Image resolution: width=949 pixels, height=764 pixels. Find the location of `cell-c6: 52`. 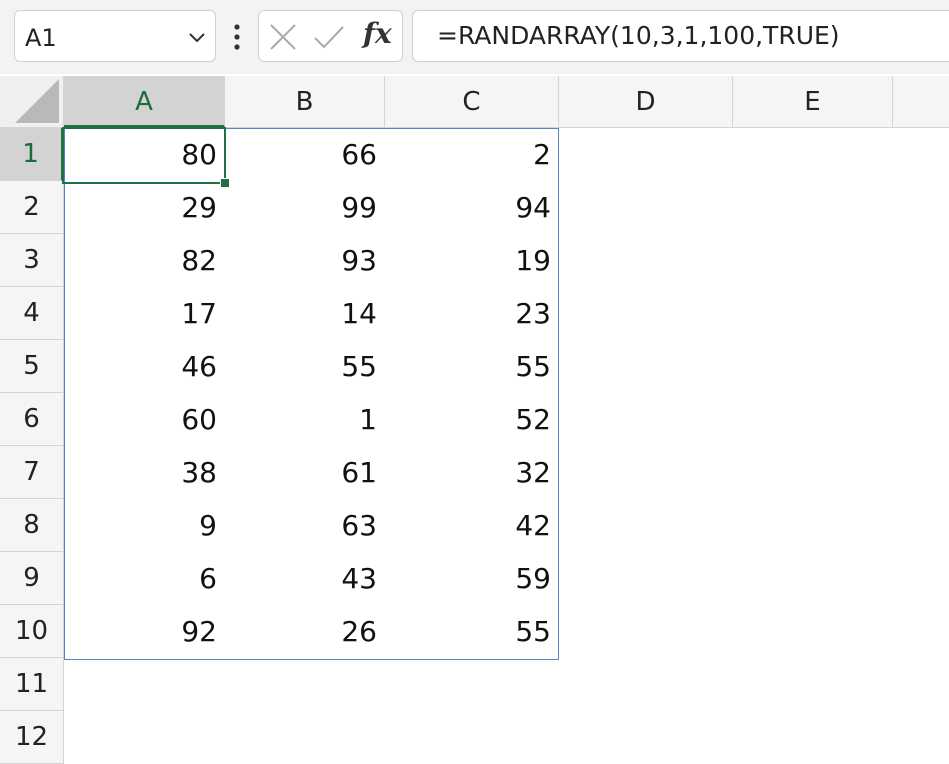

cell-c6: 52 is located at coordinates (472, 419).